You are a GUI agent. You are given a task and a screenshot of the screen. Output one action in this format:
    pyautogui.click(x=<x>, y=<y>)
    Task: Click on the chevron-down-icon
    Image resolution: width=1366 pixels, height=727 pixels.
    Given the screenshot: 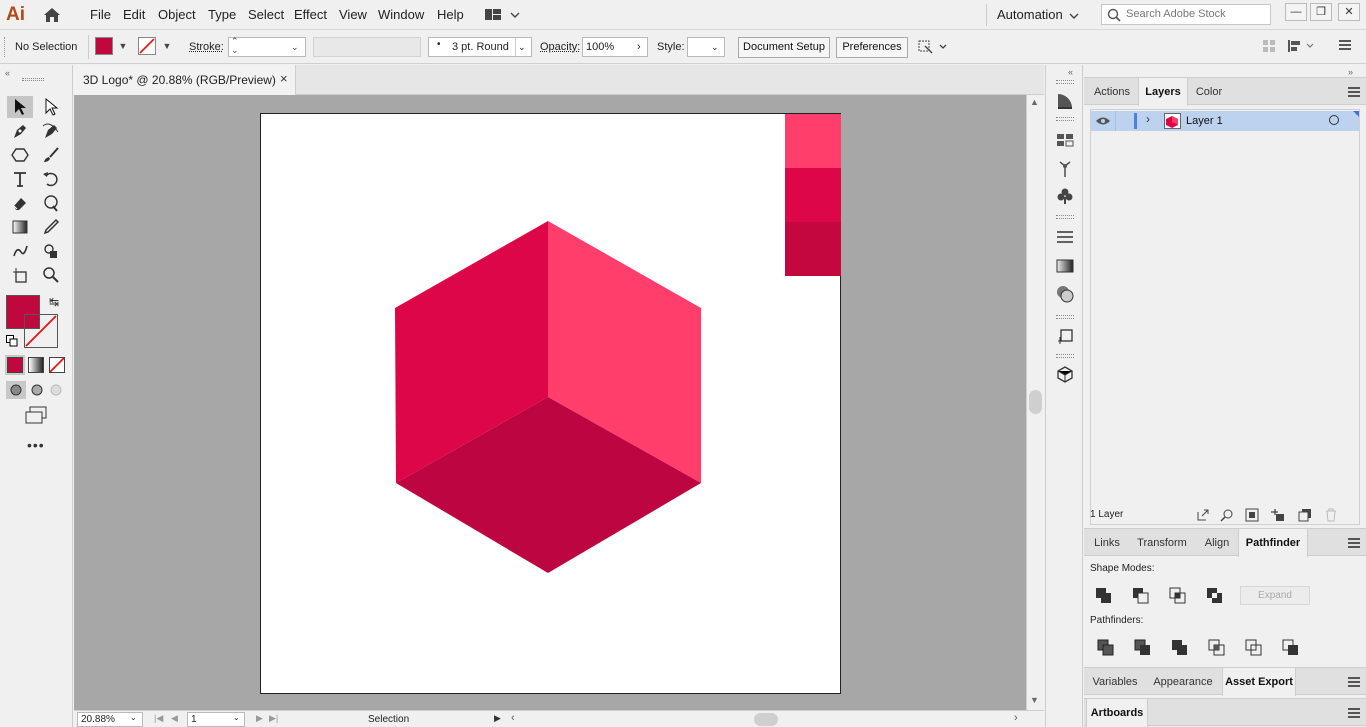 What is the action you would take?
    pyautogui.click(x=1074, y=15)
    